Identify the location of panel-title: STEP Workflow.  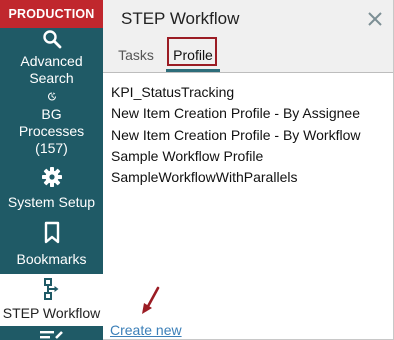
(180, 18).